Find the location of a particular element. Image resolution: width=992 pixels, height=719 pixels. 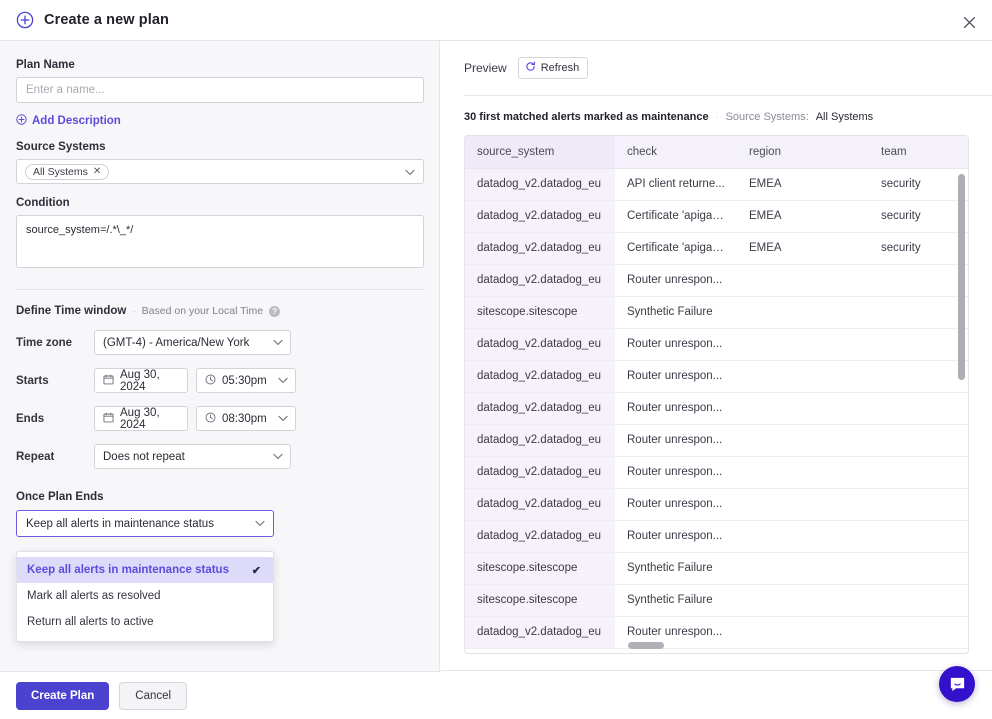

chip-label: All Systems is located at coordinates (60, 171).